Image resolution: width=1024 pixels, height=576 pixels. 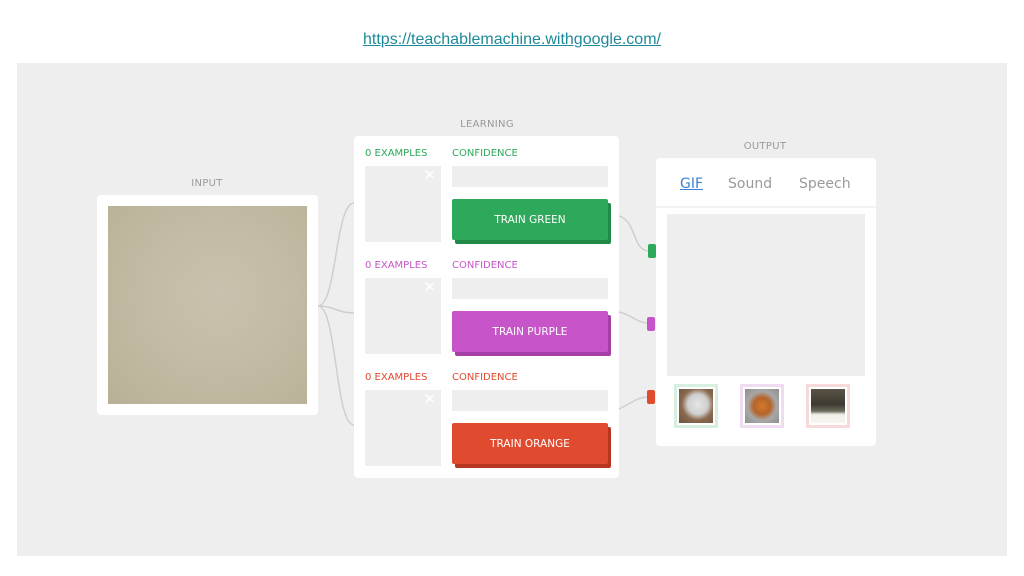 What do you see at coordinates (530, 219) in the screenshot?
I see `train-green-button: TRAIN GREEN` at bounding box center [530, 219].